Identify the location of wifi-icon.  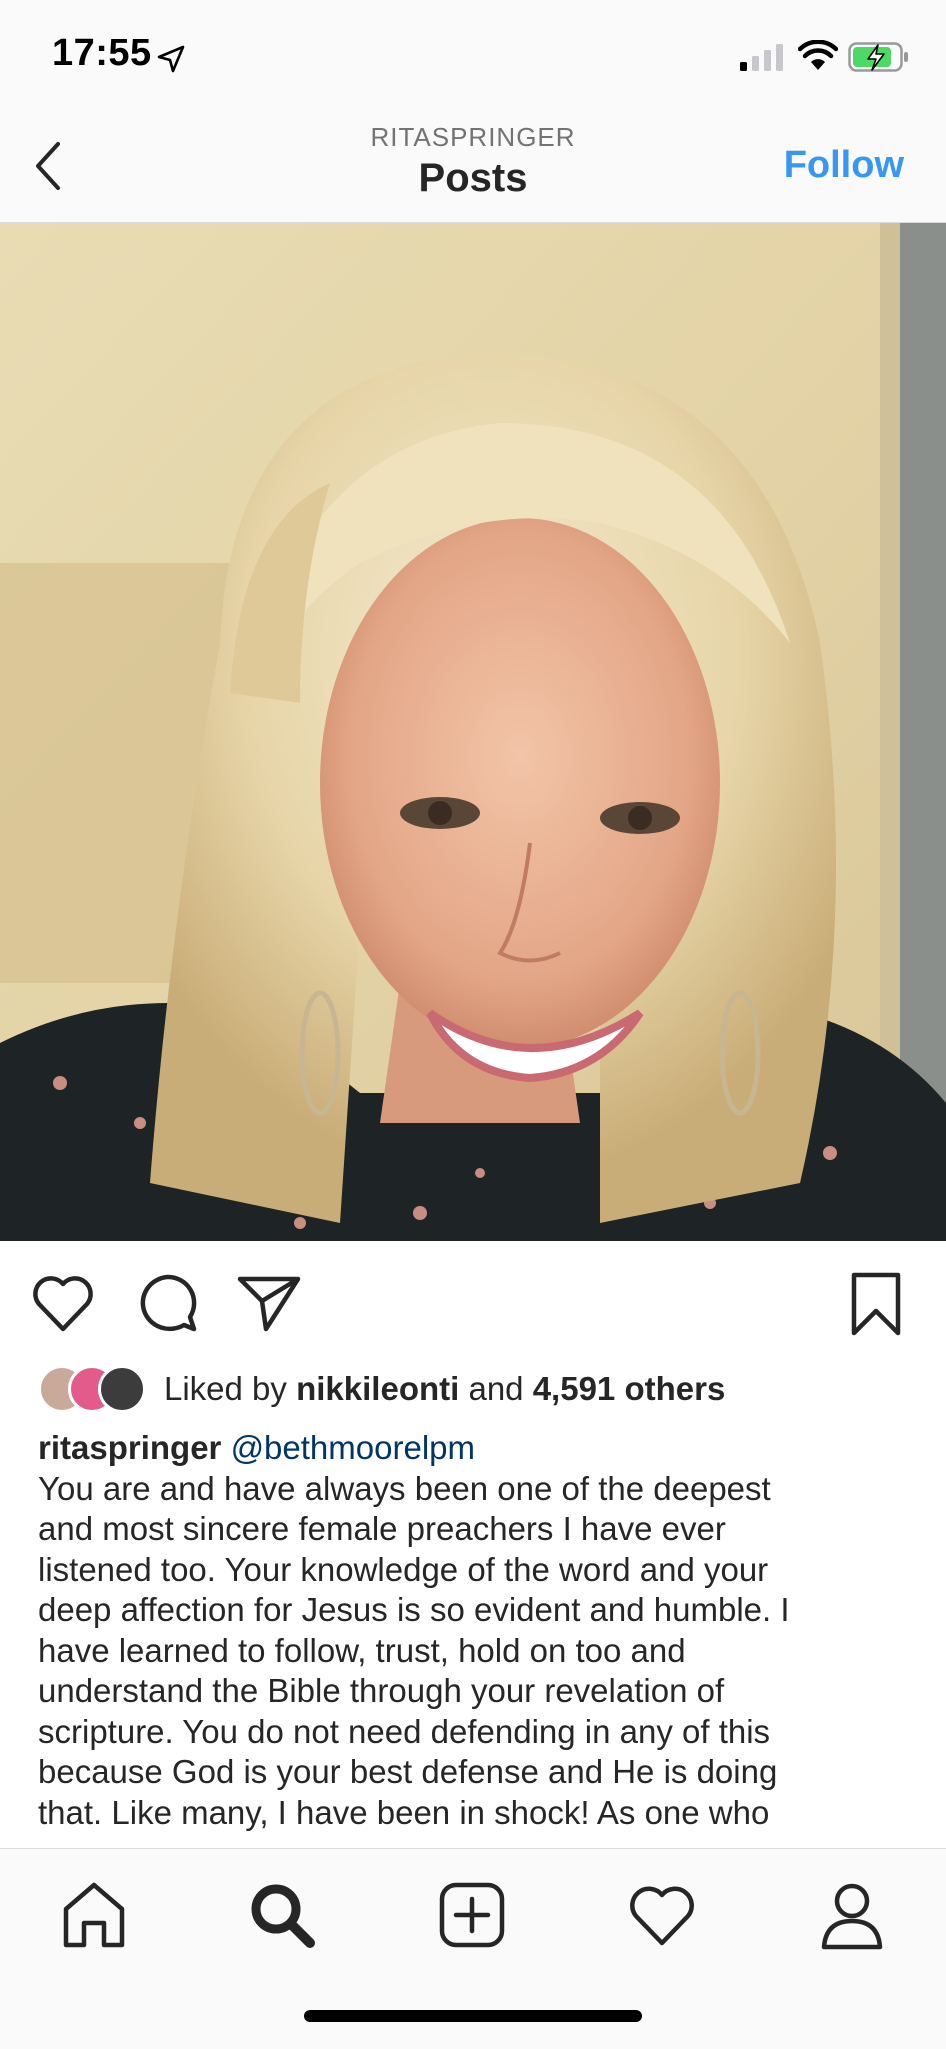
(818, 55).